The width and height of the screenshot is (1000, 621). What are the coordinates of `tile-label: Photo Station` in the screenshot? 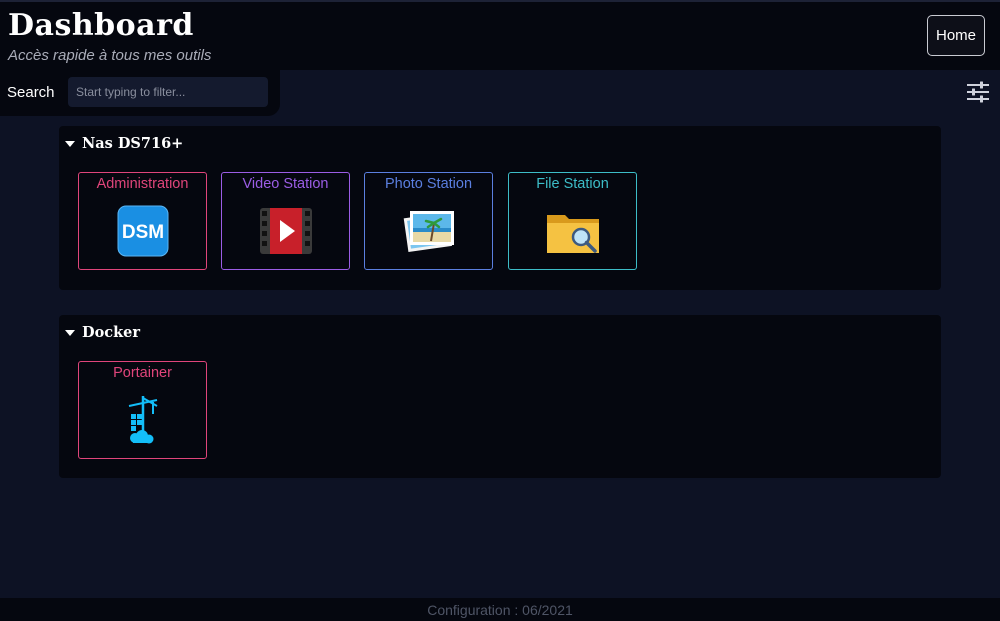 It's located at (428, 184).